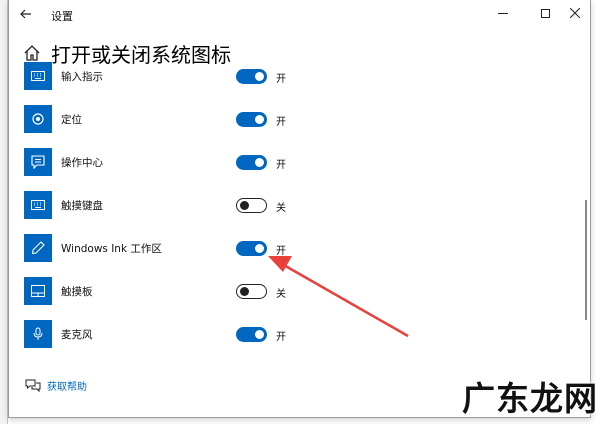 This screenshot has height=424, width=600. Describe the element at coordinates (299, 252) in the screenshot. I see `list-item-windows-ink: Windows Ink 工作区 开` at that location.